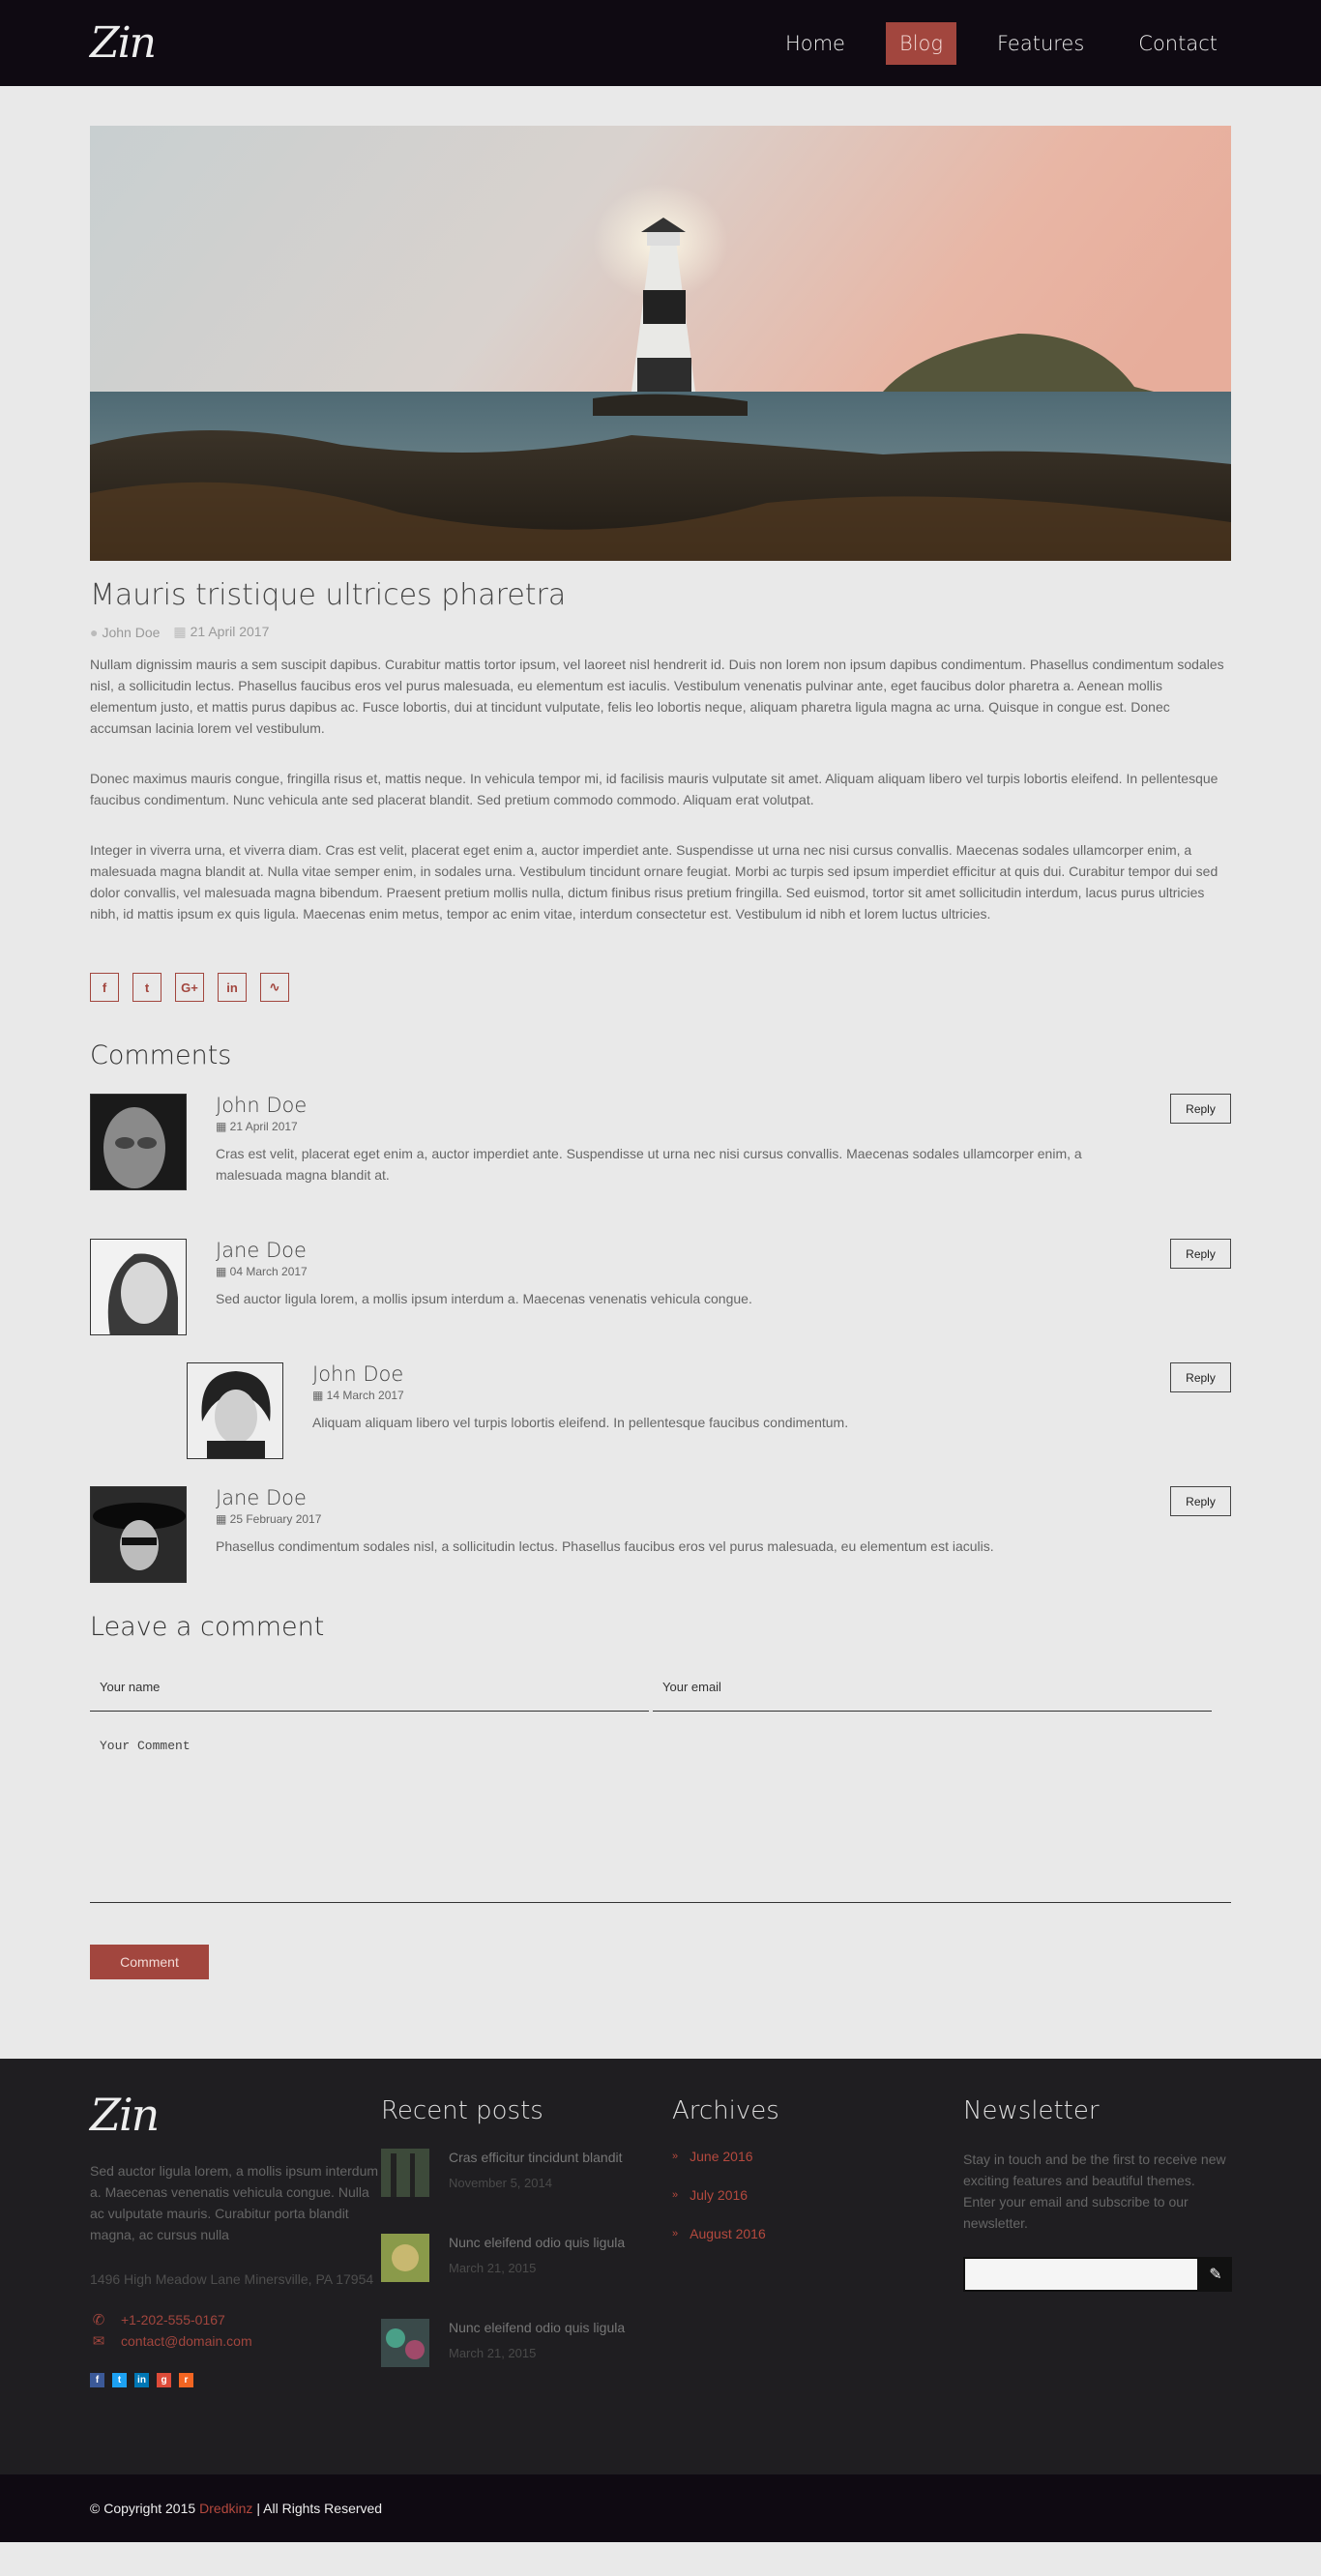 The image size is (1321, 2576). I want to click on phone-icon: ✆, so click(98, 2320).